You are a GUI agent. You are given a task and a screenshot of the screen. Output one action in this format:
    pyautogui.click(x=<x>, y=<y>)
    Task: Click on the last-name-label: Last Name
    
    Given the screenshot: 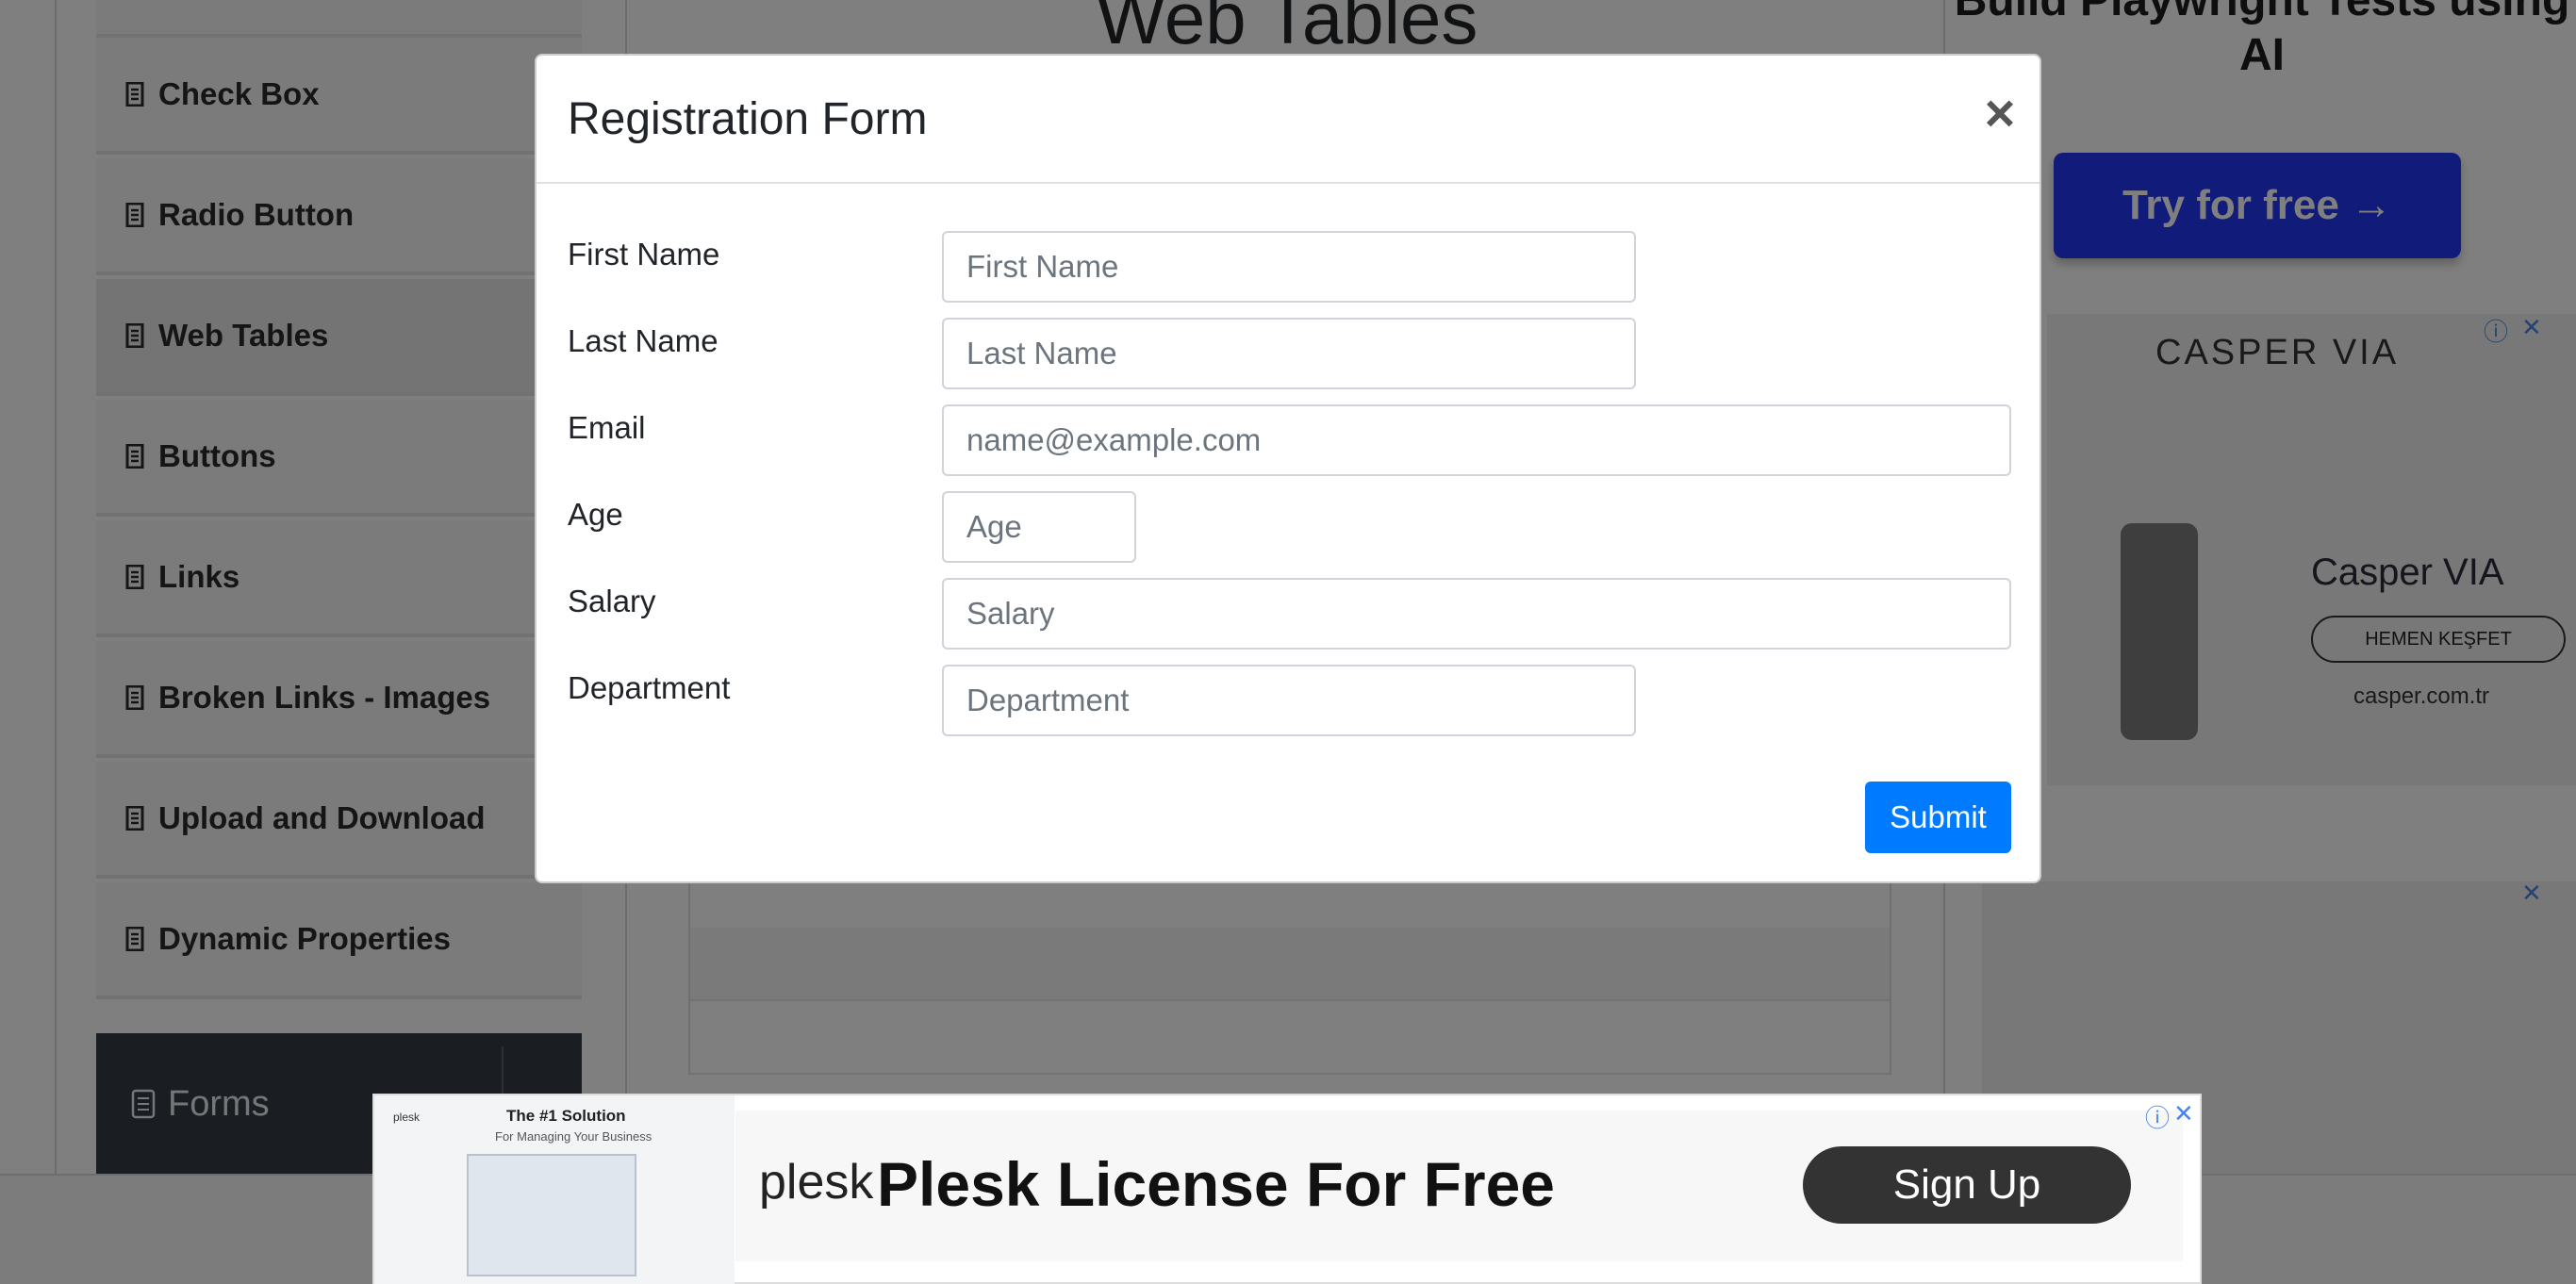 What is the action you would take?
    pyautogui.click(x=643, y=340)
    